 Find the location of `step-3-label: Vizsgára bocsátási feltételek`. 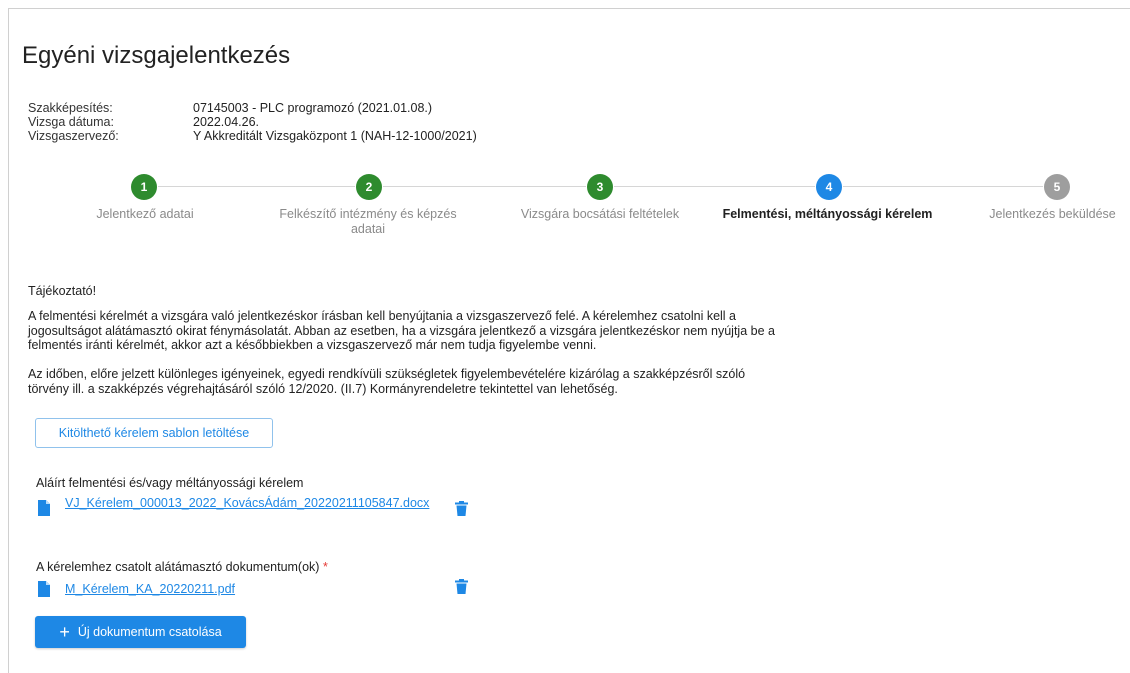

step-3-label: Vizsgára bocsátási feltételek is located at coordinates (600, 214).